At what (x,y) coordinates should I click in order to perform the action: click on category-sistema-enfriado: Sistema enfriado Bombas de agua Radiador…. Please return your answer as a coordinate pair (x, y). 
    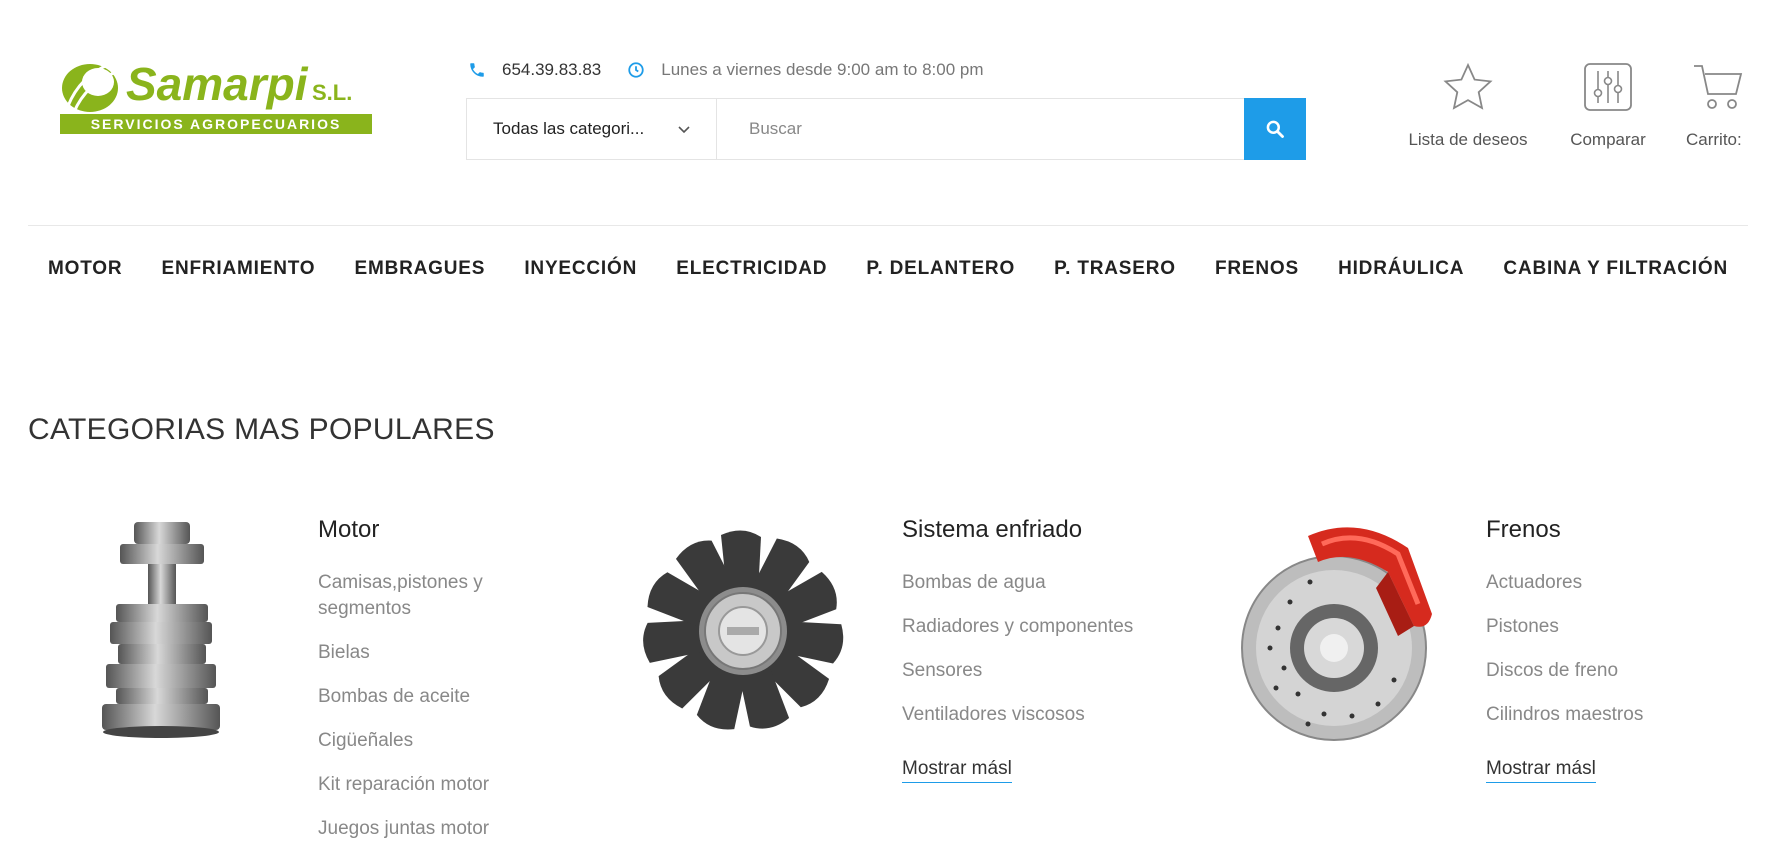
    Looking at the image, I should click on (1042, 649).